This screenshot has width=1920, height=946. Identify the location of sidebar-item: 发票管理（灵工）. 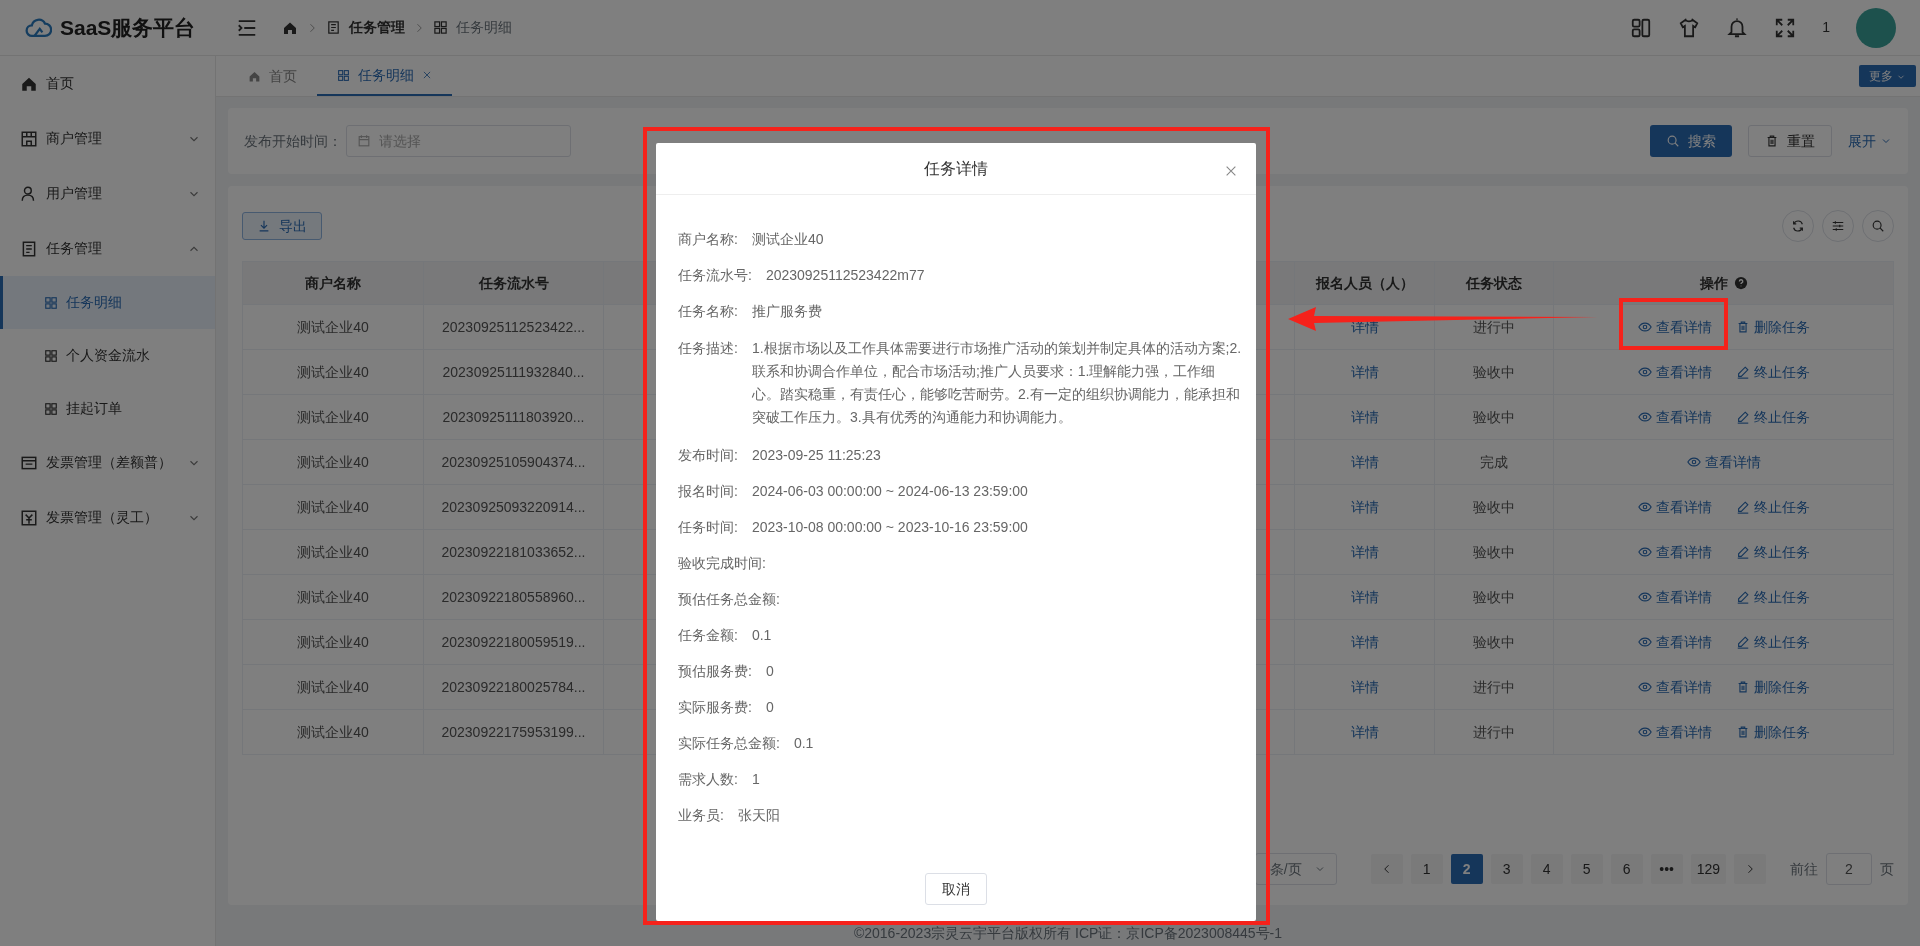
(107, 517).